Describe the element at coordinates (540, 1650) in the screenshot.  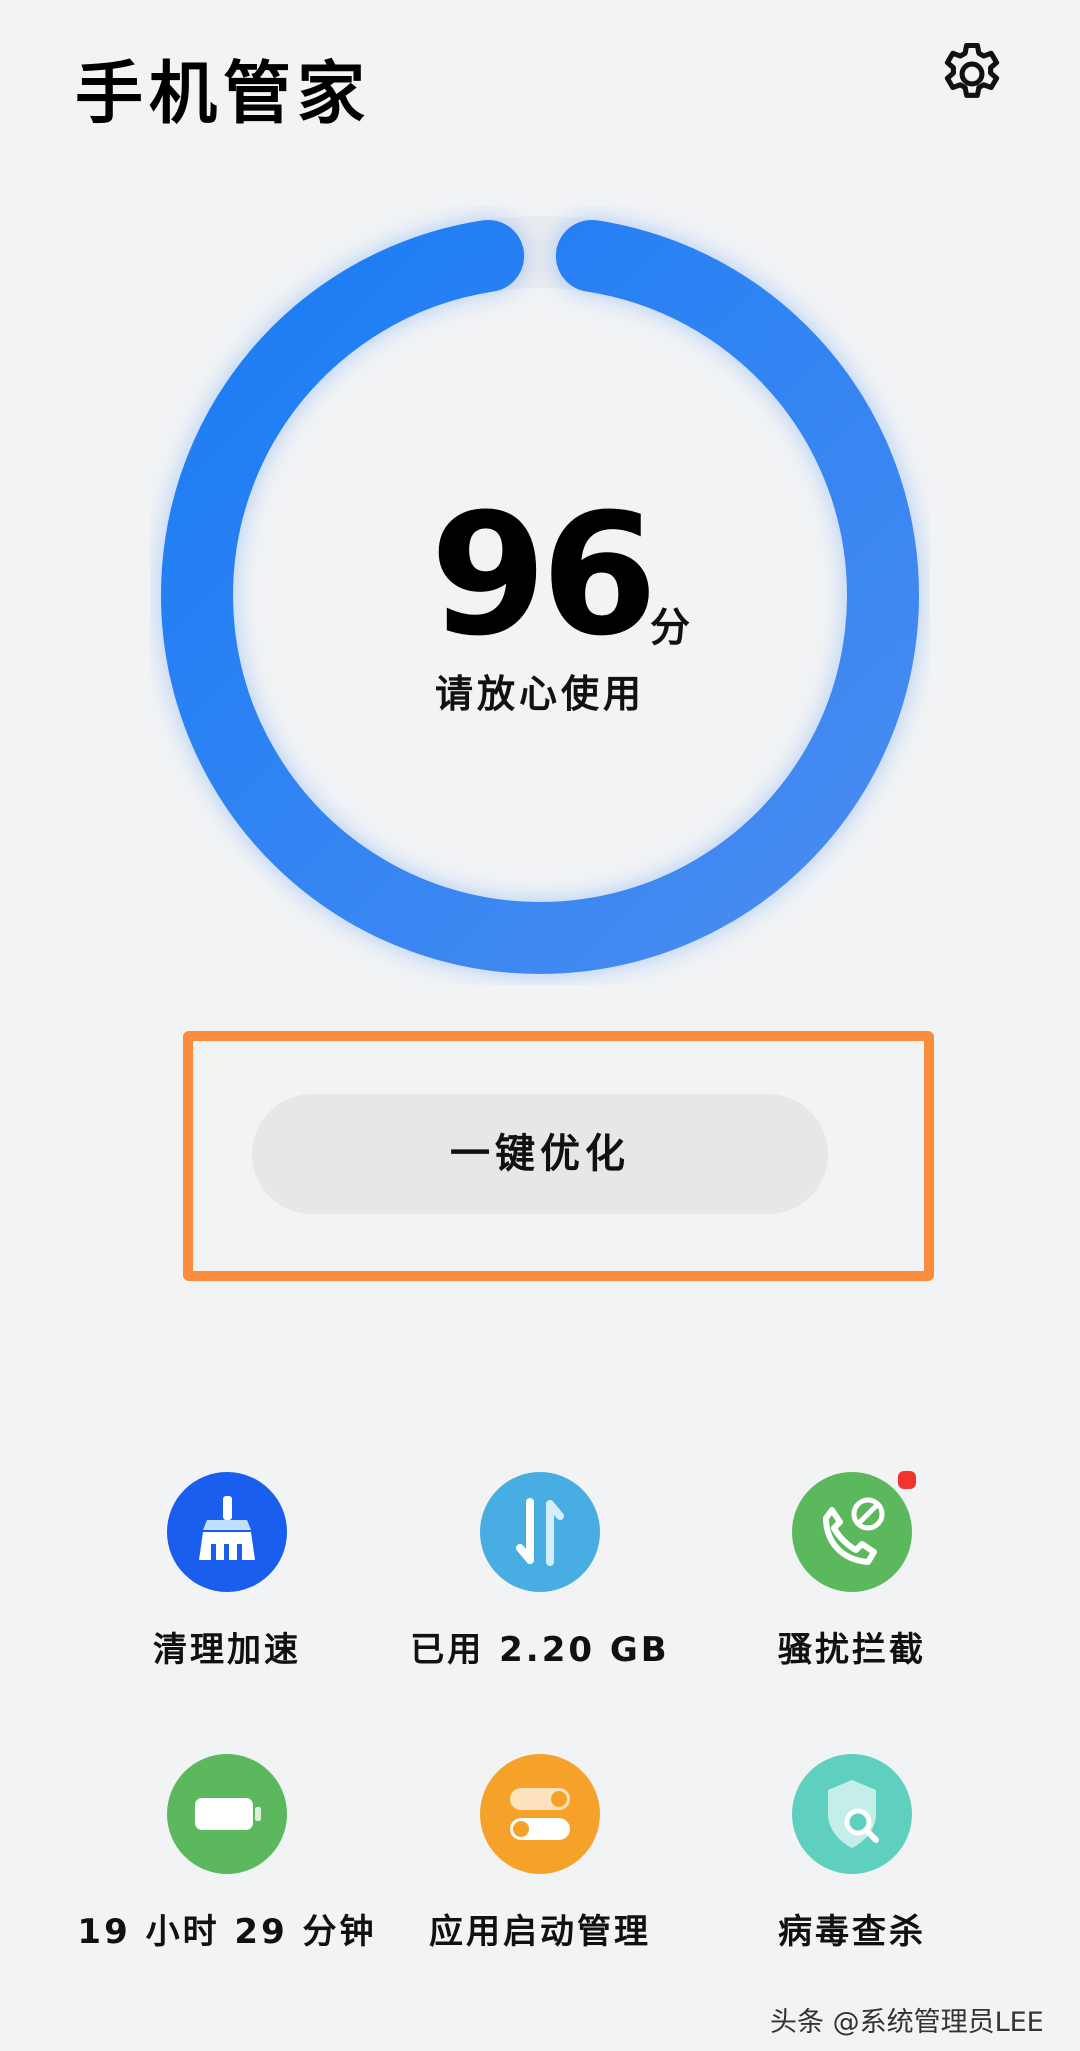
I see `tool-label: 已用 2.20 GB` at that location.